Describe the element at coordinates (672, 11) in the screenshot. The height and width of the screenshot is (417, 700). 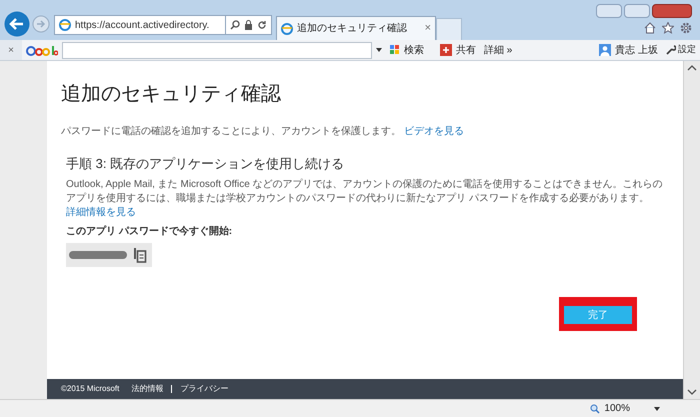
I see `close-button` at that location.